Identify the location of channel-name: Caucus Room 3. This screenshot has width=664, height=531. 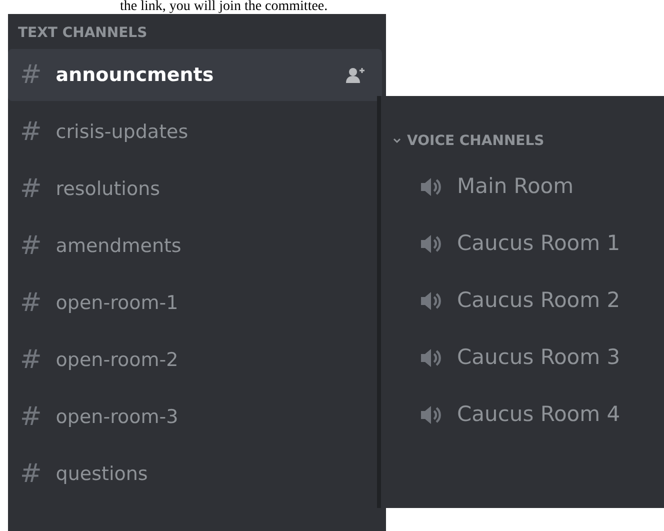
(538, 357).